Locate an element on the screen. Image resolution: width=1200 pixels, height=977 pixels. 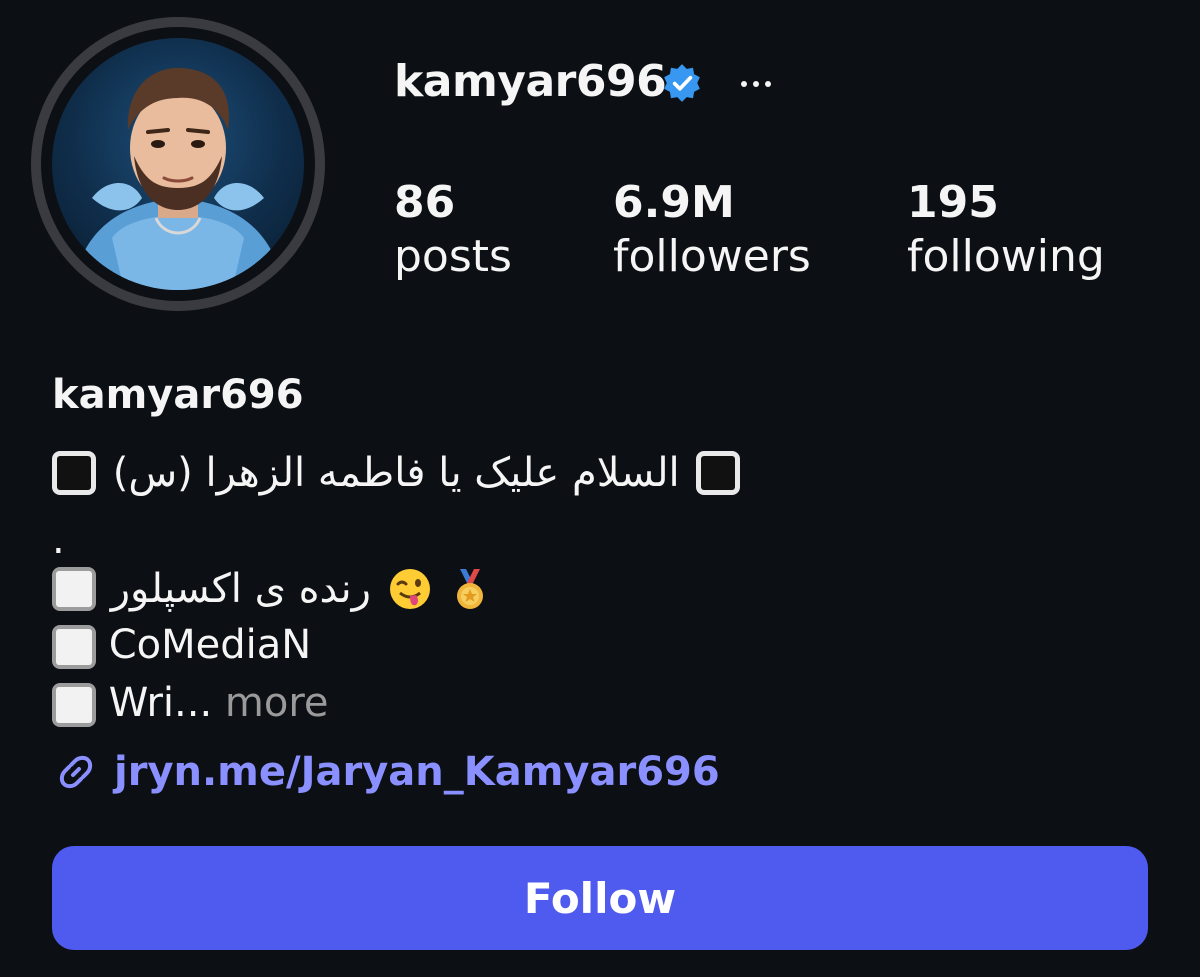
more-horizontal-icon is located at coordinates (744, 84).